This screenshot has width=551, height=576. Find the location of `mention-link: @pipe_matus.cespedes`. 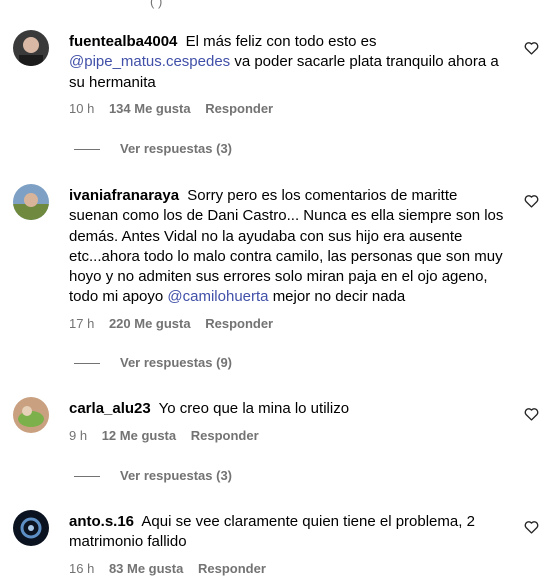

mention-link: @pipe_matus.cespedes is located at coordinates (149, 61).